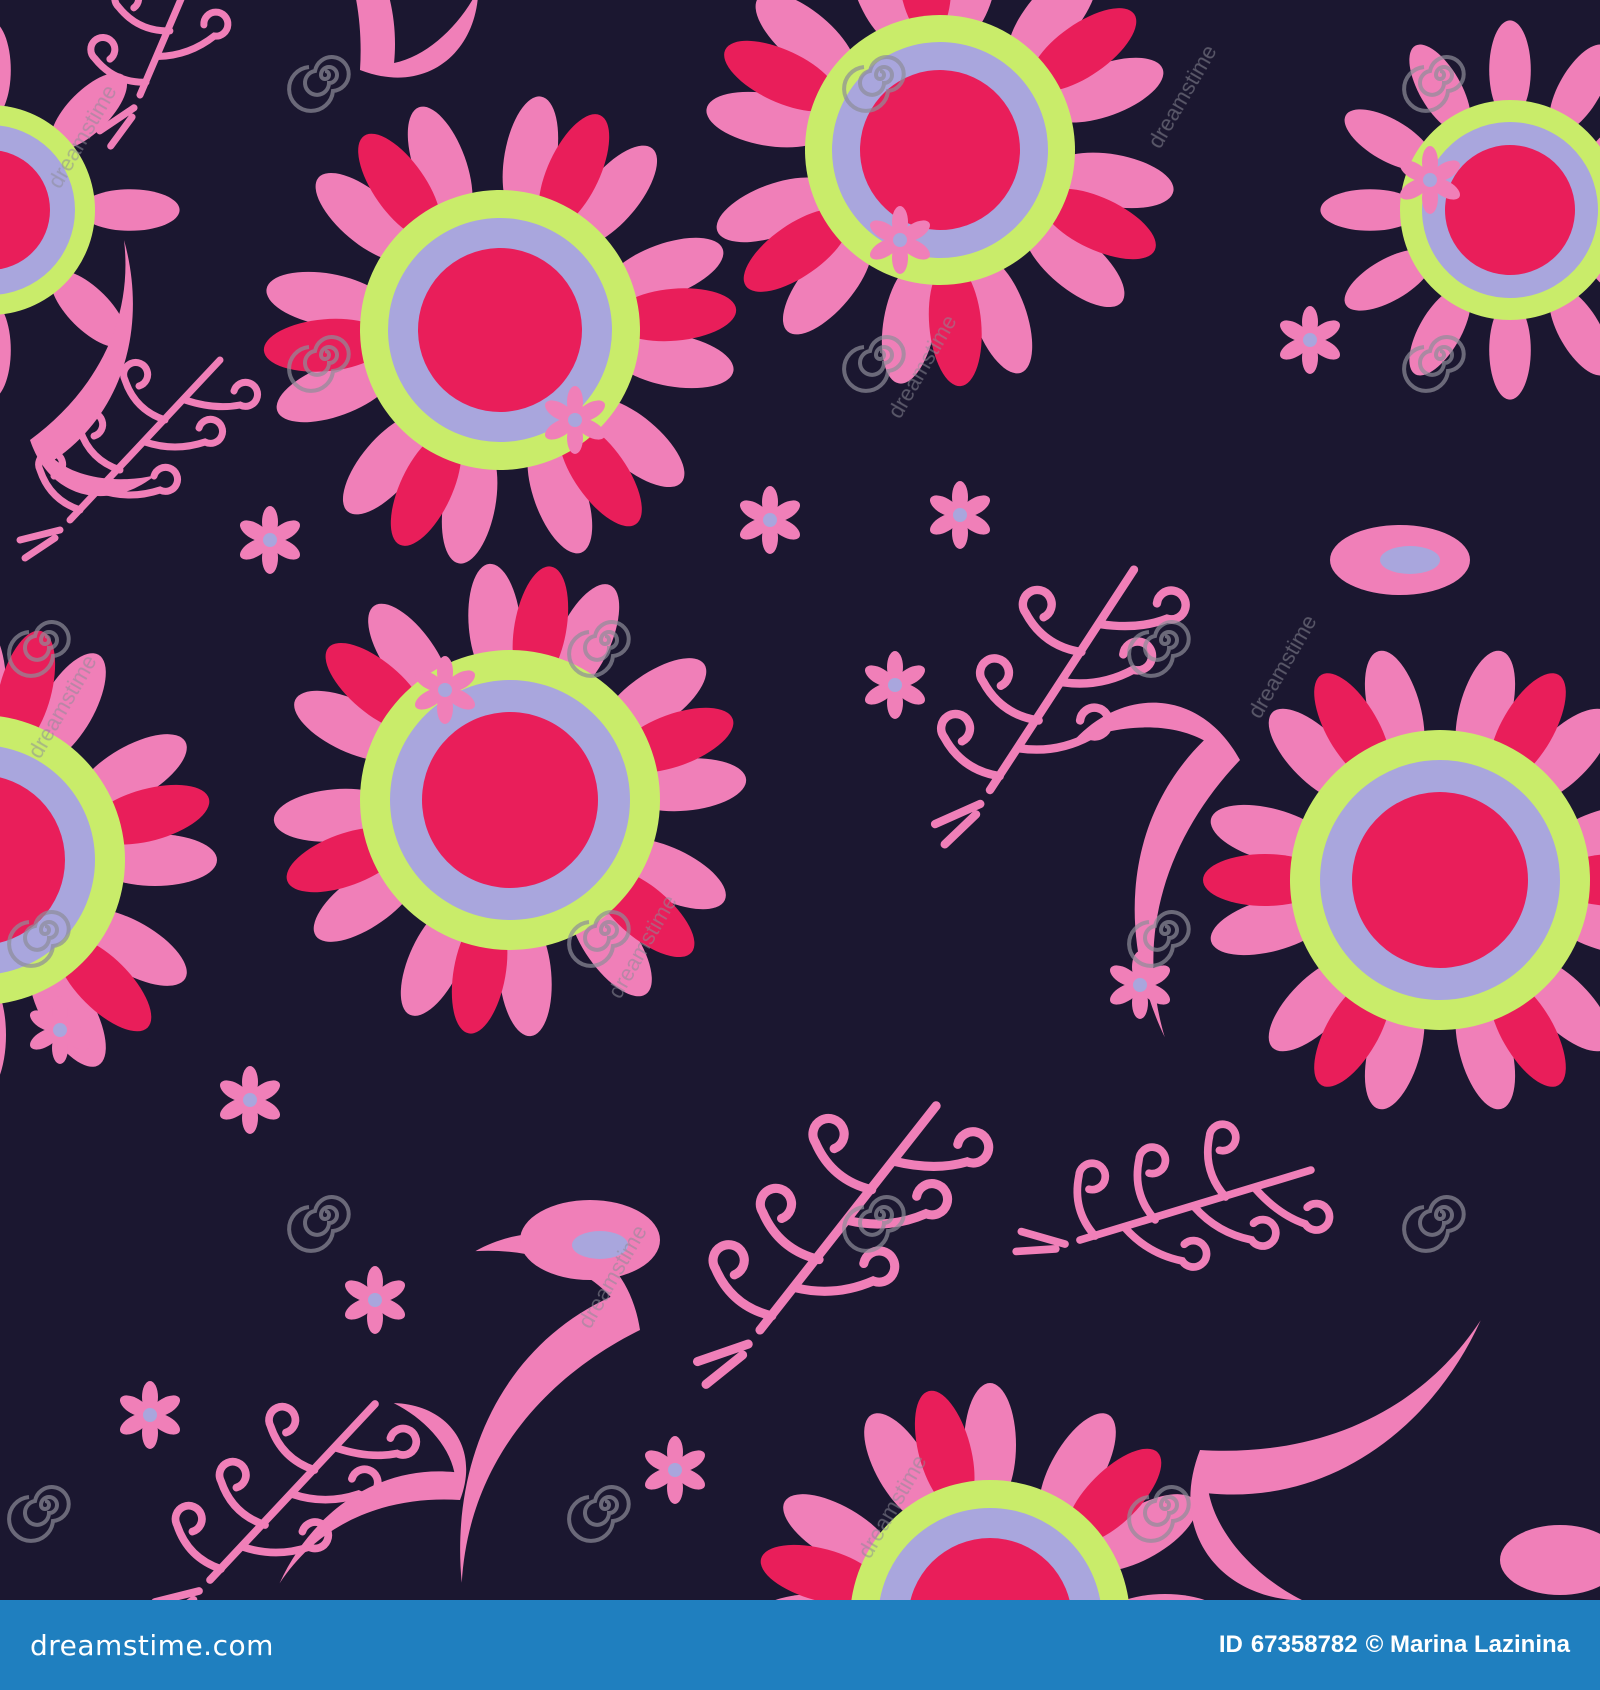  What do you see at coordinates (1401, 880) in the screenshot?
I see `flower-right` at bounding box center [1401, 880].